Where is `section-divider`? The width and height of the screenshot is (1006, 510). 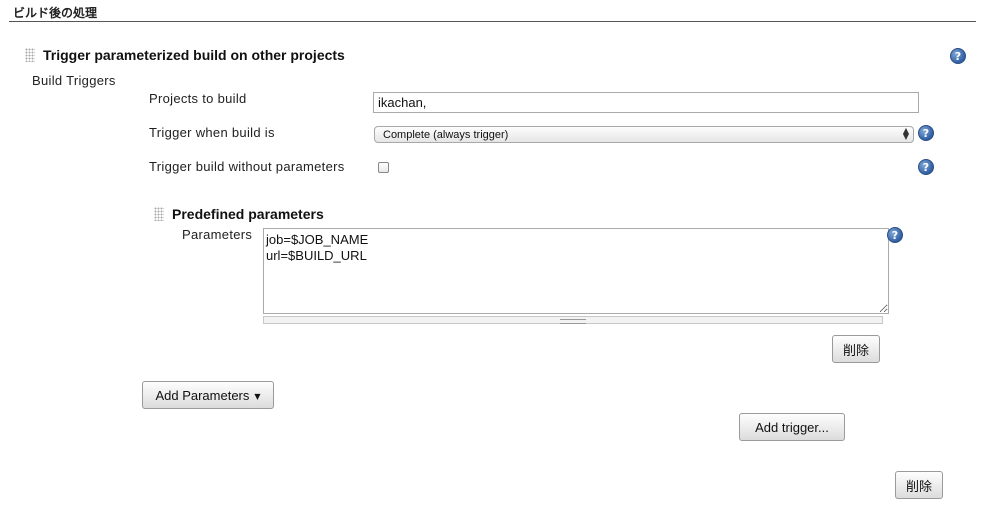
section-divider is located at coordinates (492, 21).